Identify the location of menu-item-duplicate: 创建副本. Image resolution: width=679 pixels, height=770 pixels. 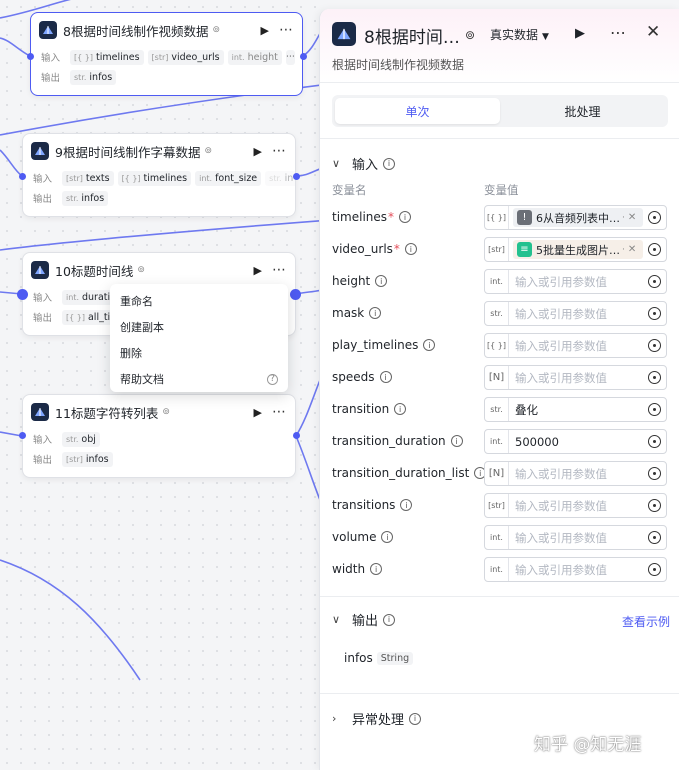
(199, 327).